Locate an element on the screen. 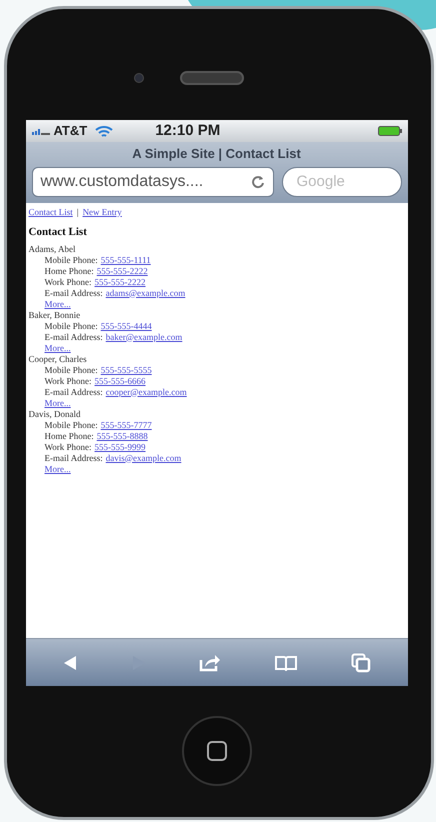 The image size is (436, 822). contact-link: 555-555-8888 is located at coordinates (122, 436).